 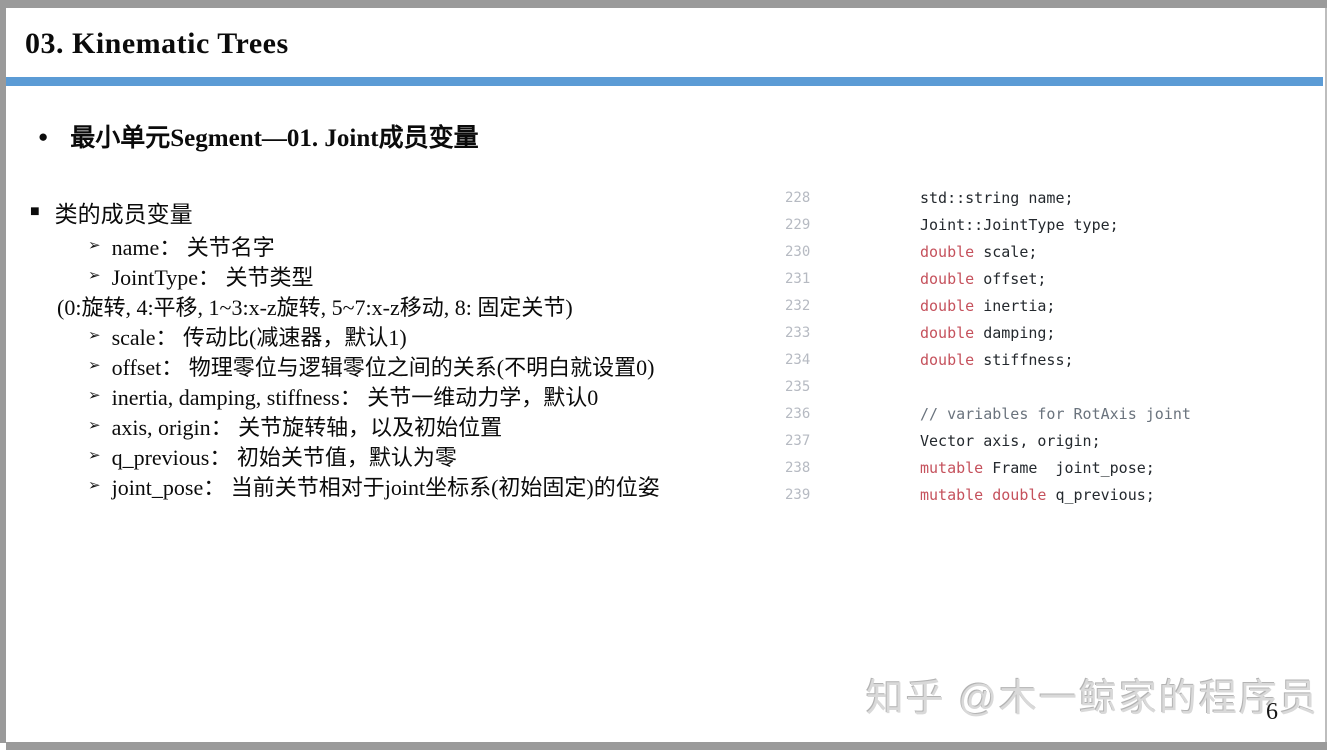 I want to click on code-line: 238 mutable Frame joint_pose;, so click(x=988, y=467).